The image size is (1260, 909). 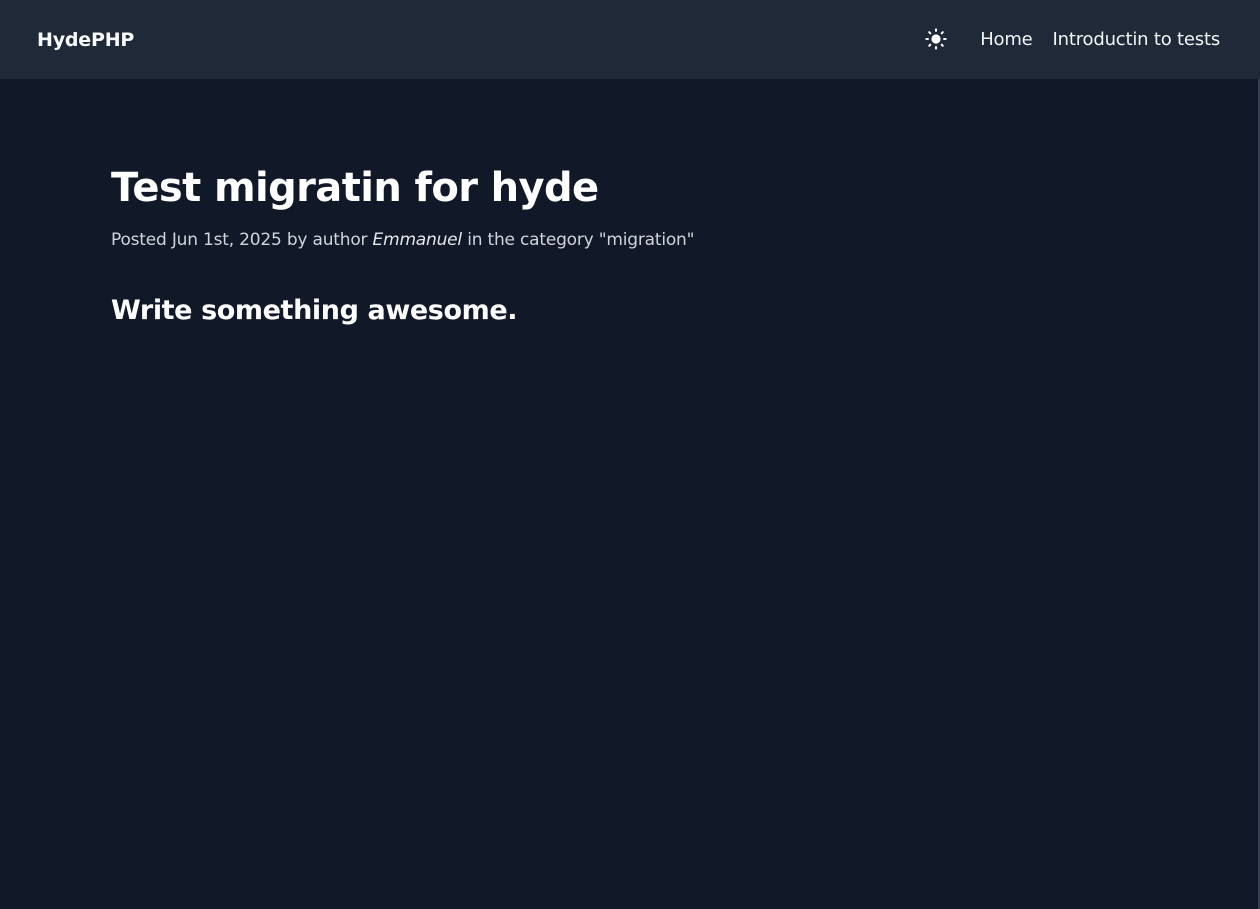 What do you see at coordinates (646, 240) in the screenshot?
I see `post-category: "migration"` at bounding box center [646, 240].